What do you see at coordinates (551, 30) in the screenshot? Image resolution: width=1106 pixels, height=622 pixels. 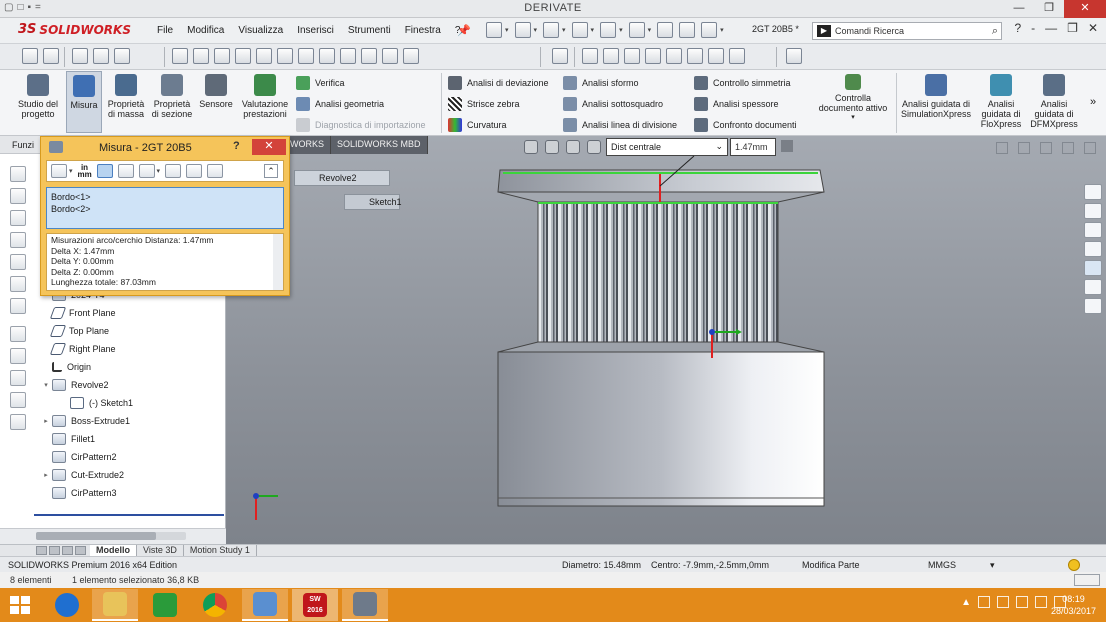 I see `save-icon` at bounding box center [551, 30].